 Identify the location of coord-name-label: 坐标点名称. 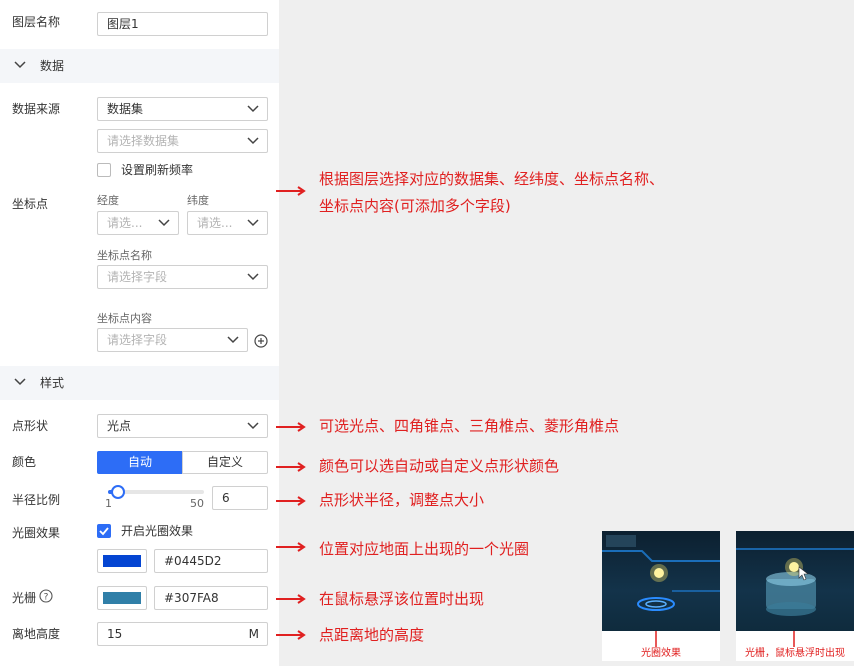
(124, 255).